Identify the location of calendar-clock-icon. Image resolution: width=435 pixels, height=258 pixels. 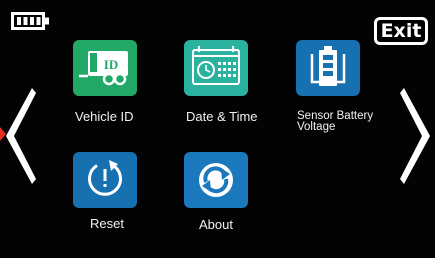
(216, 65).